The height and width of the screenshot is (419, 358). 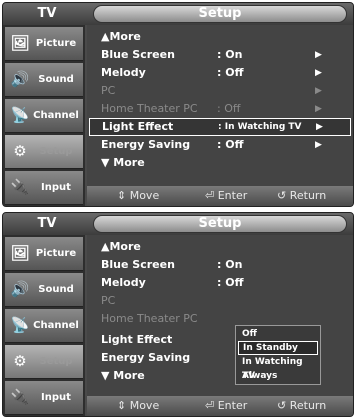 I want to click on dropdown-option-in-watching-tv: In Watching TV, so click(x=278, y=368).